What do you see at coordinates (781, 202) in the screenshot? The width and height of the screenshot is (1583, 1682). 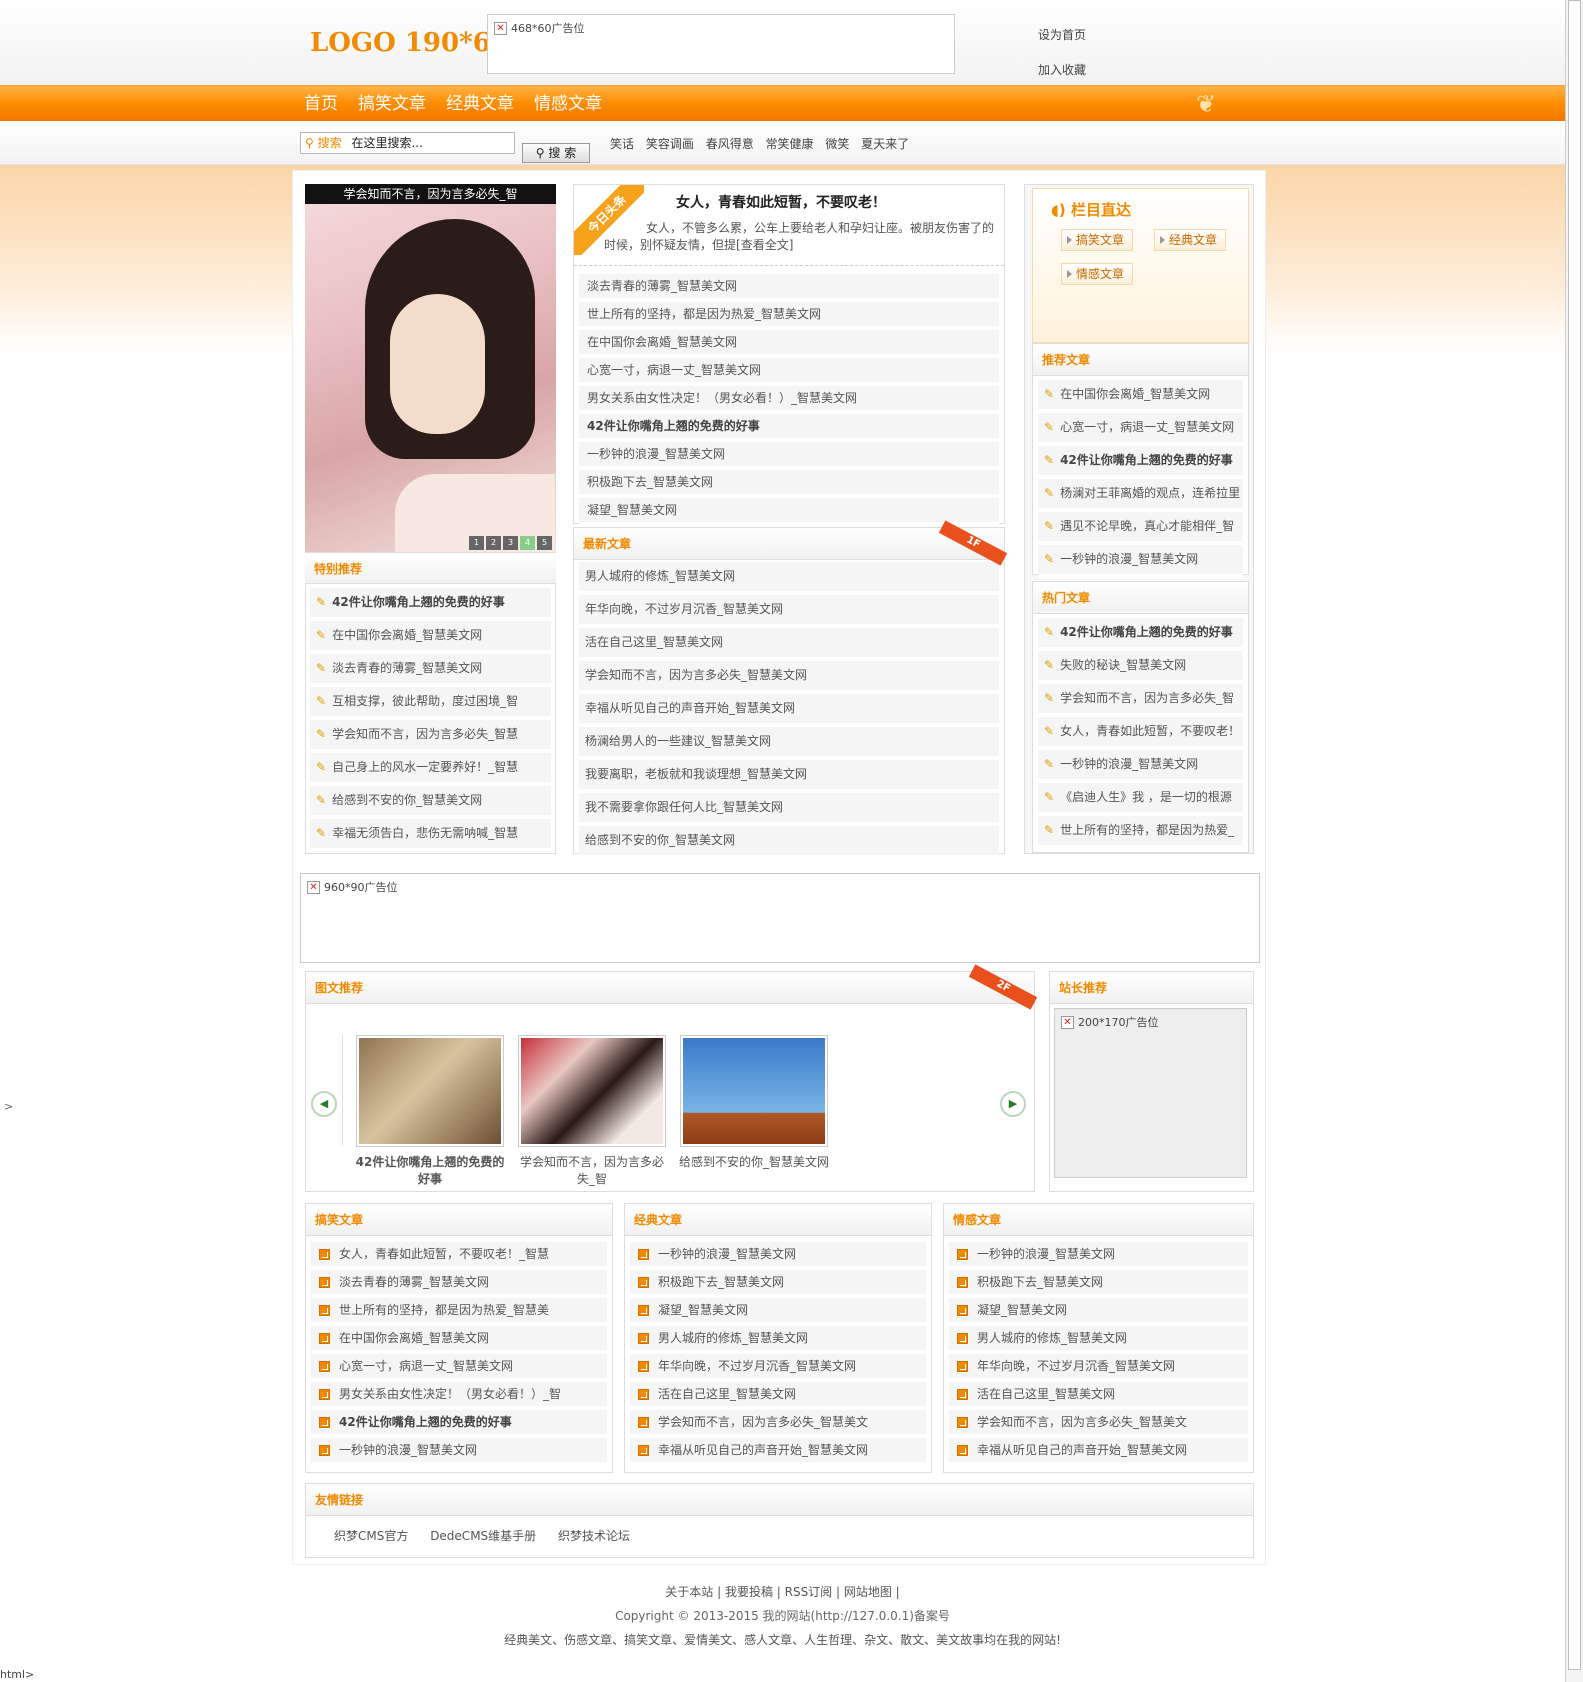 I see `headline-title: 女人，青春如此短暂，不要叹老！` at bounding box center [781, 202].